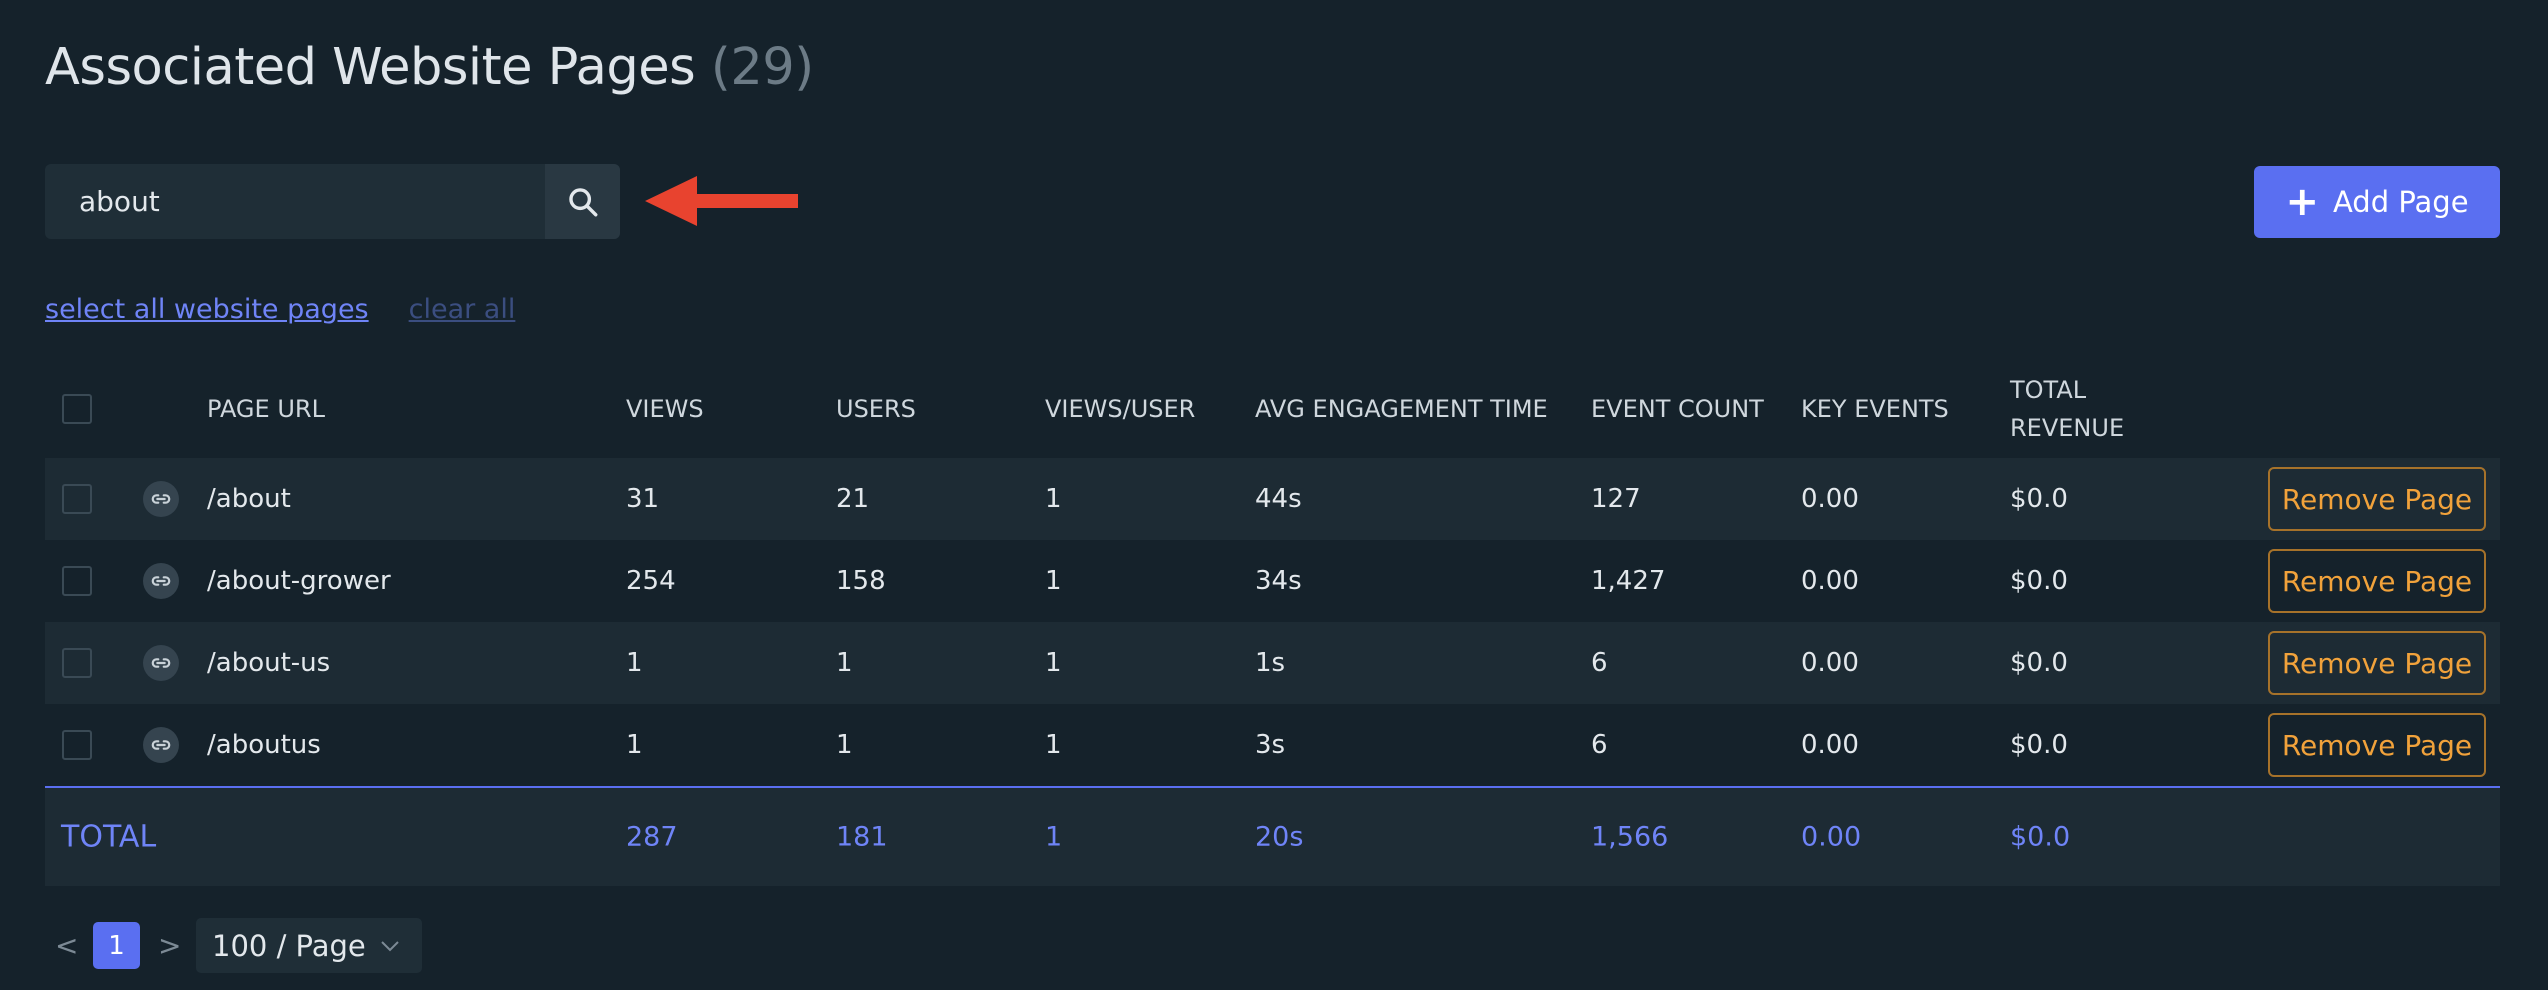  I want to click on next-page-button: >, so click(169, 945).